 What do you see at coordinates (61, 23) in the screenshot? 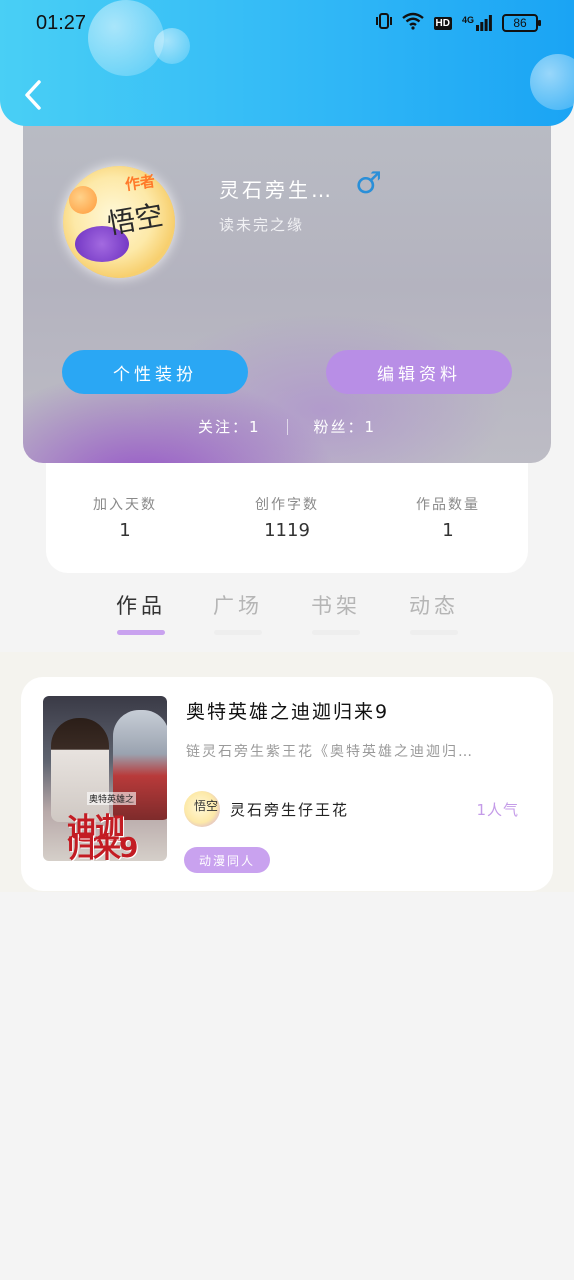
I see `status-time: 01:27` at bounding box center [61, 23].